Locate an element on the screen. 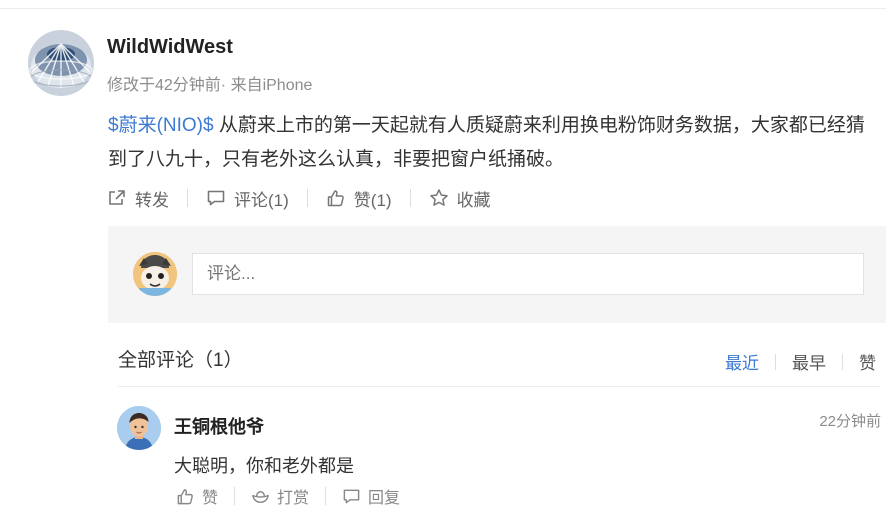 The height and width of the screenshot is (528, 886). repost-label: 转发 is located at coordinates (152, 200).